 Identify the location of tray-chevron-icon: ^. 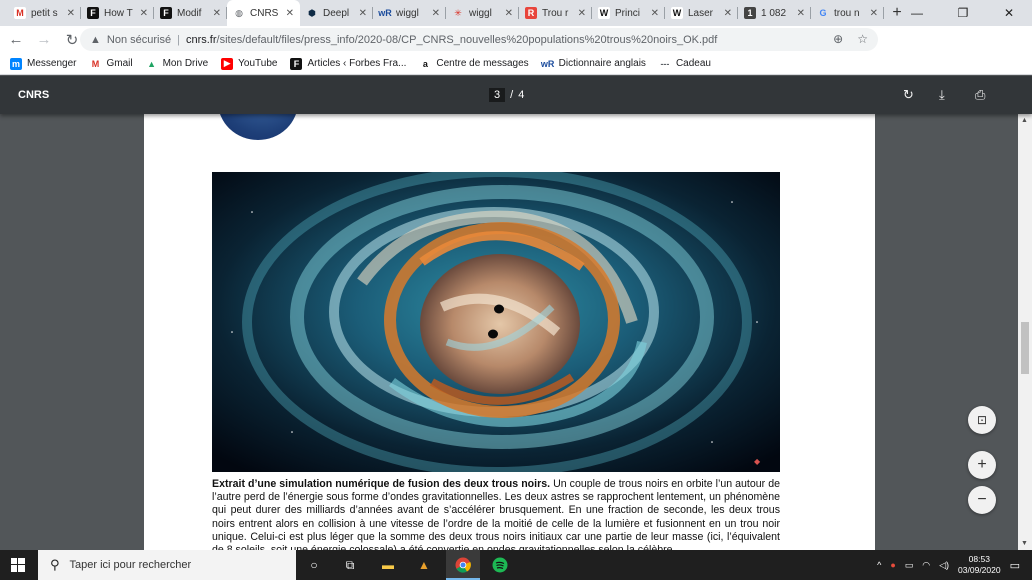
(879, 565).